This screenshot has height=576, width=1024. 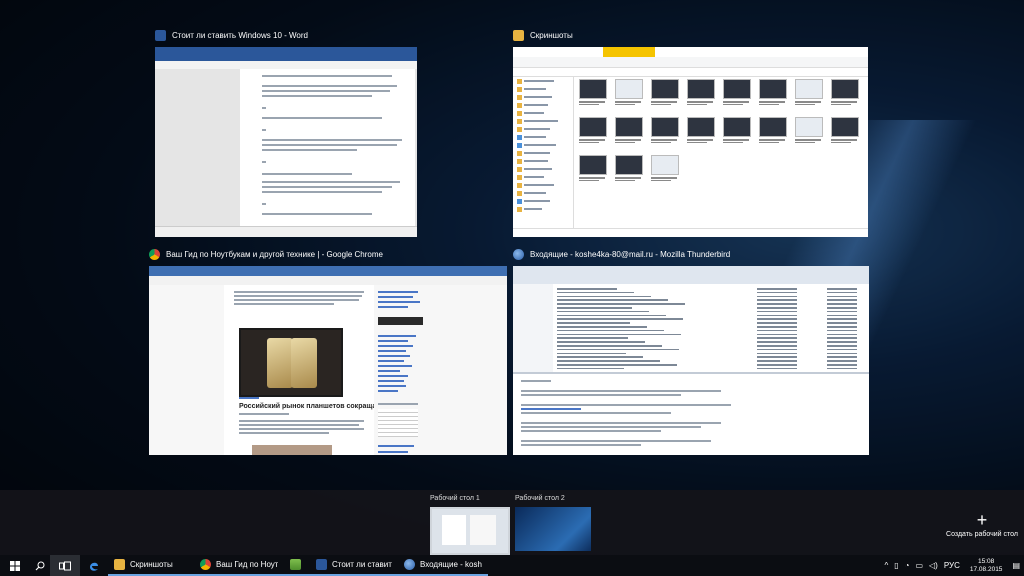 I want to click on notepad-icon, so click(x=295, y=564).